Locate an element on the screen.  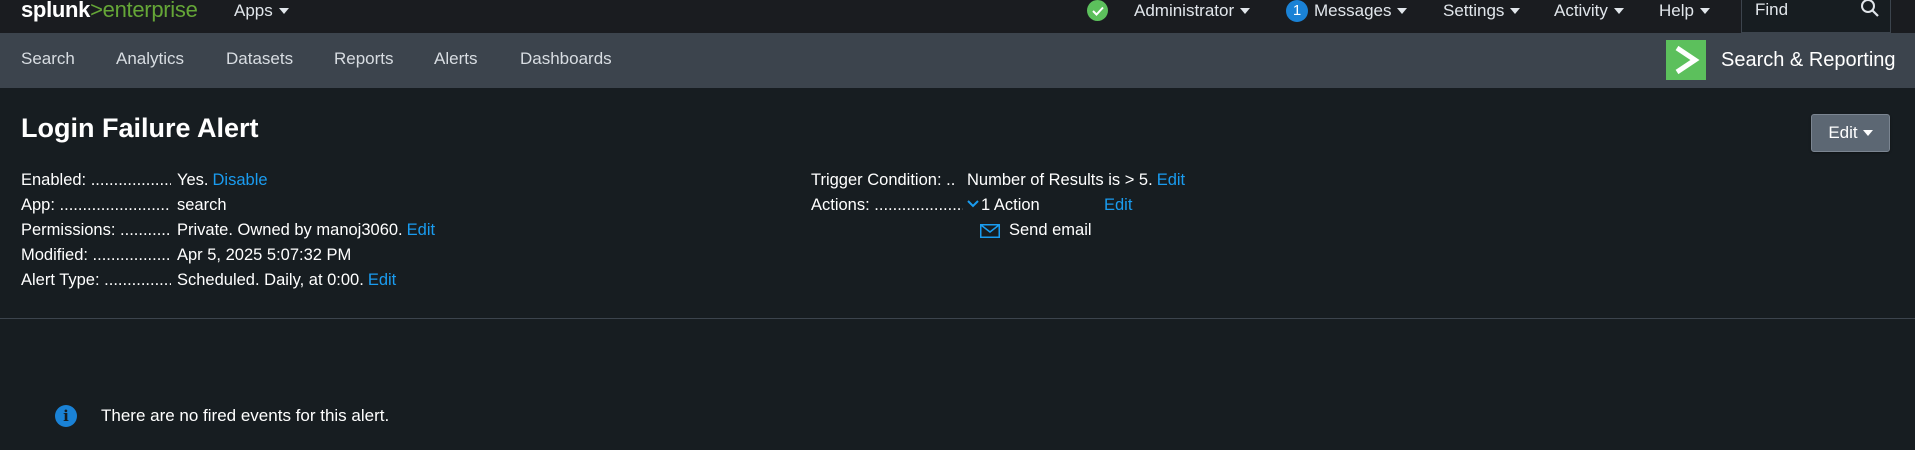
find-placeholder: Find is located at coordinates (1772, 9).